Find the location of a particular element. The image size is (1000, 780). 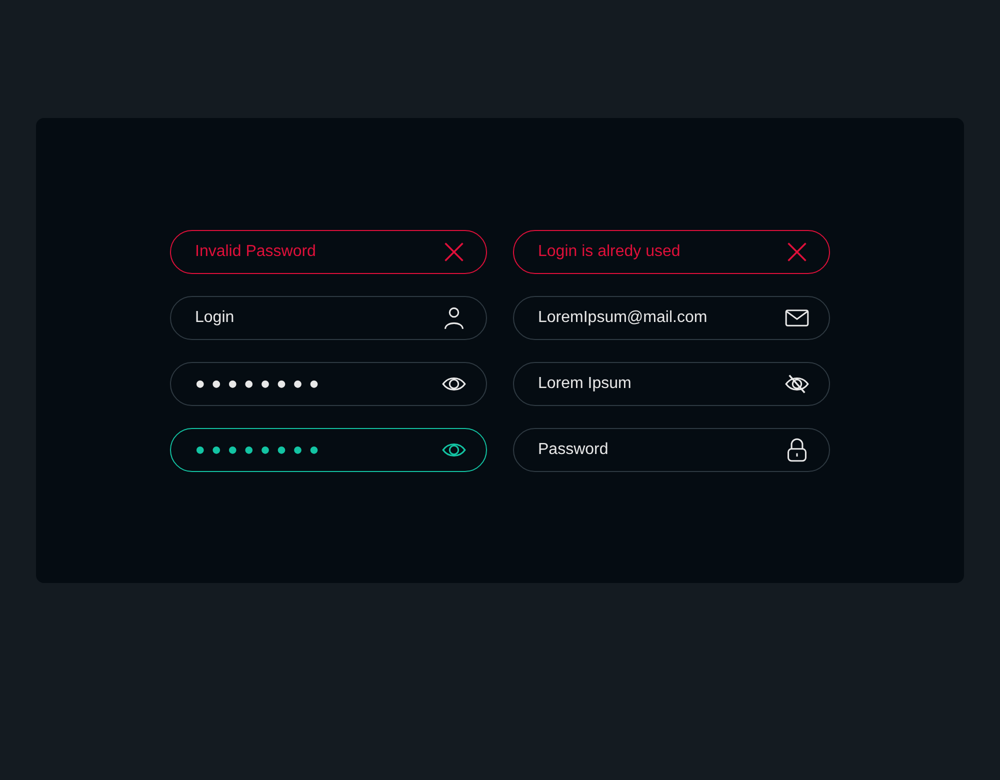

input-field: Password is located at coordinates (671, 450).